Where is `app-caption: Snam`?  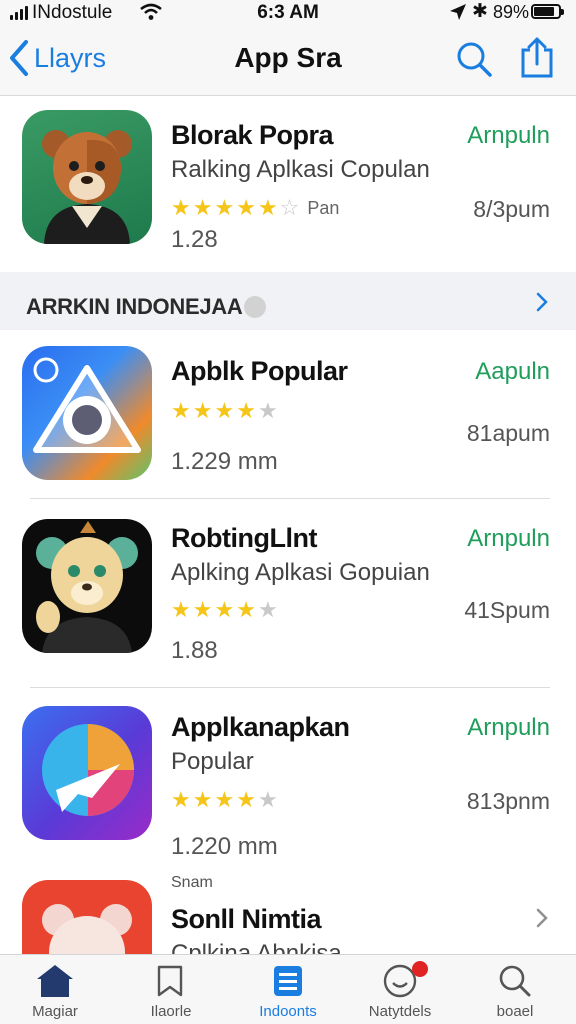 app-caption: Snam is located at coordinates (192, 882).